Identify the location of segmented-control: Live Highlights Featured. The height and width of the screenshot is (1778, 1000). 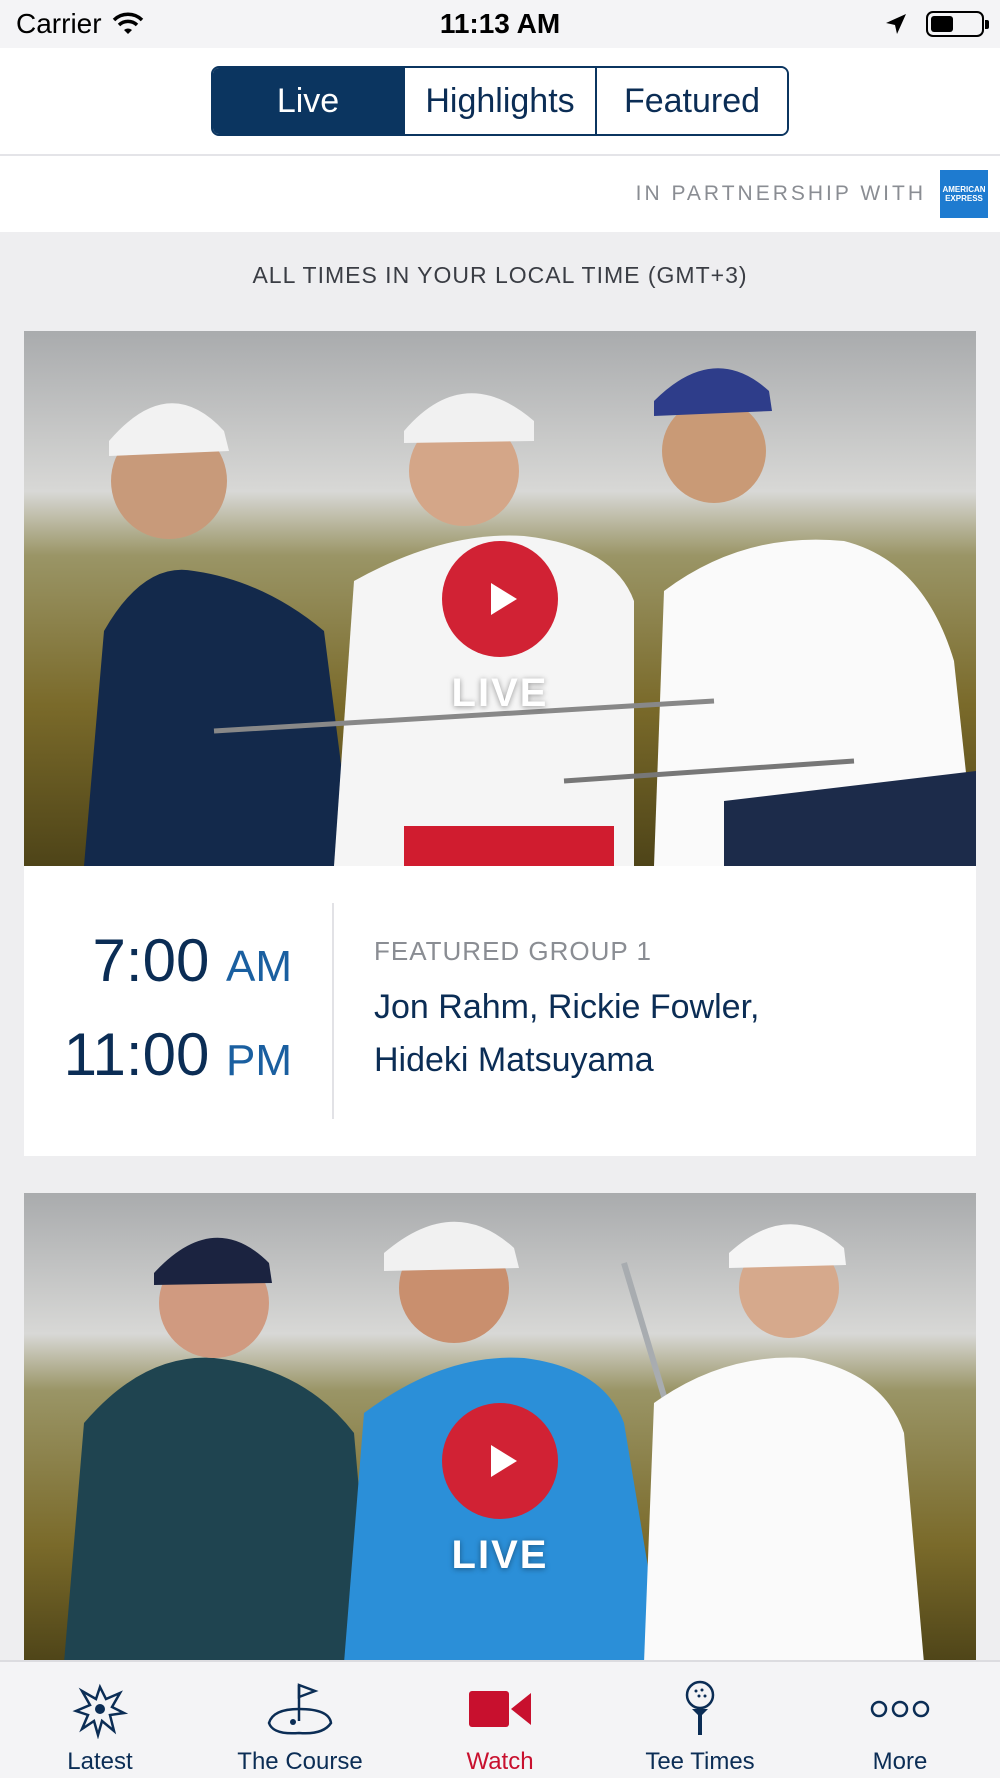
(500, 101).